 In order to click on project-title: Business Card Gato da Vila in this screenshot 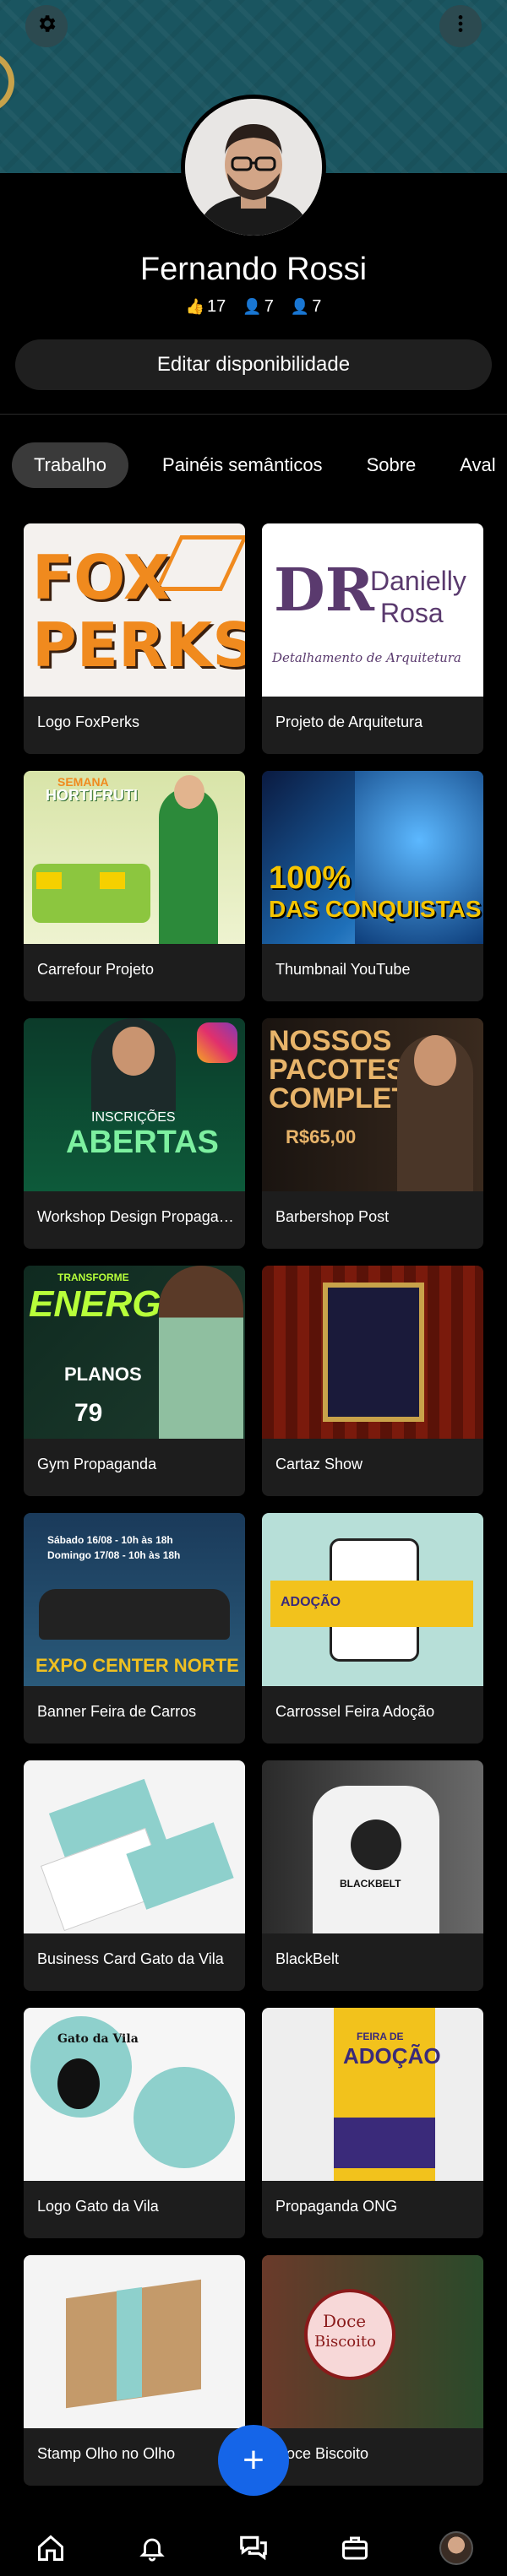, I will do `click(130, 1958)`.